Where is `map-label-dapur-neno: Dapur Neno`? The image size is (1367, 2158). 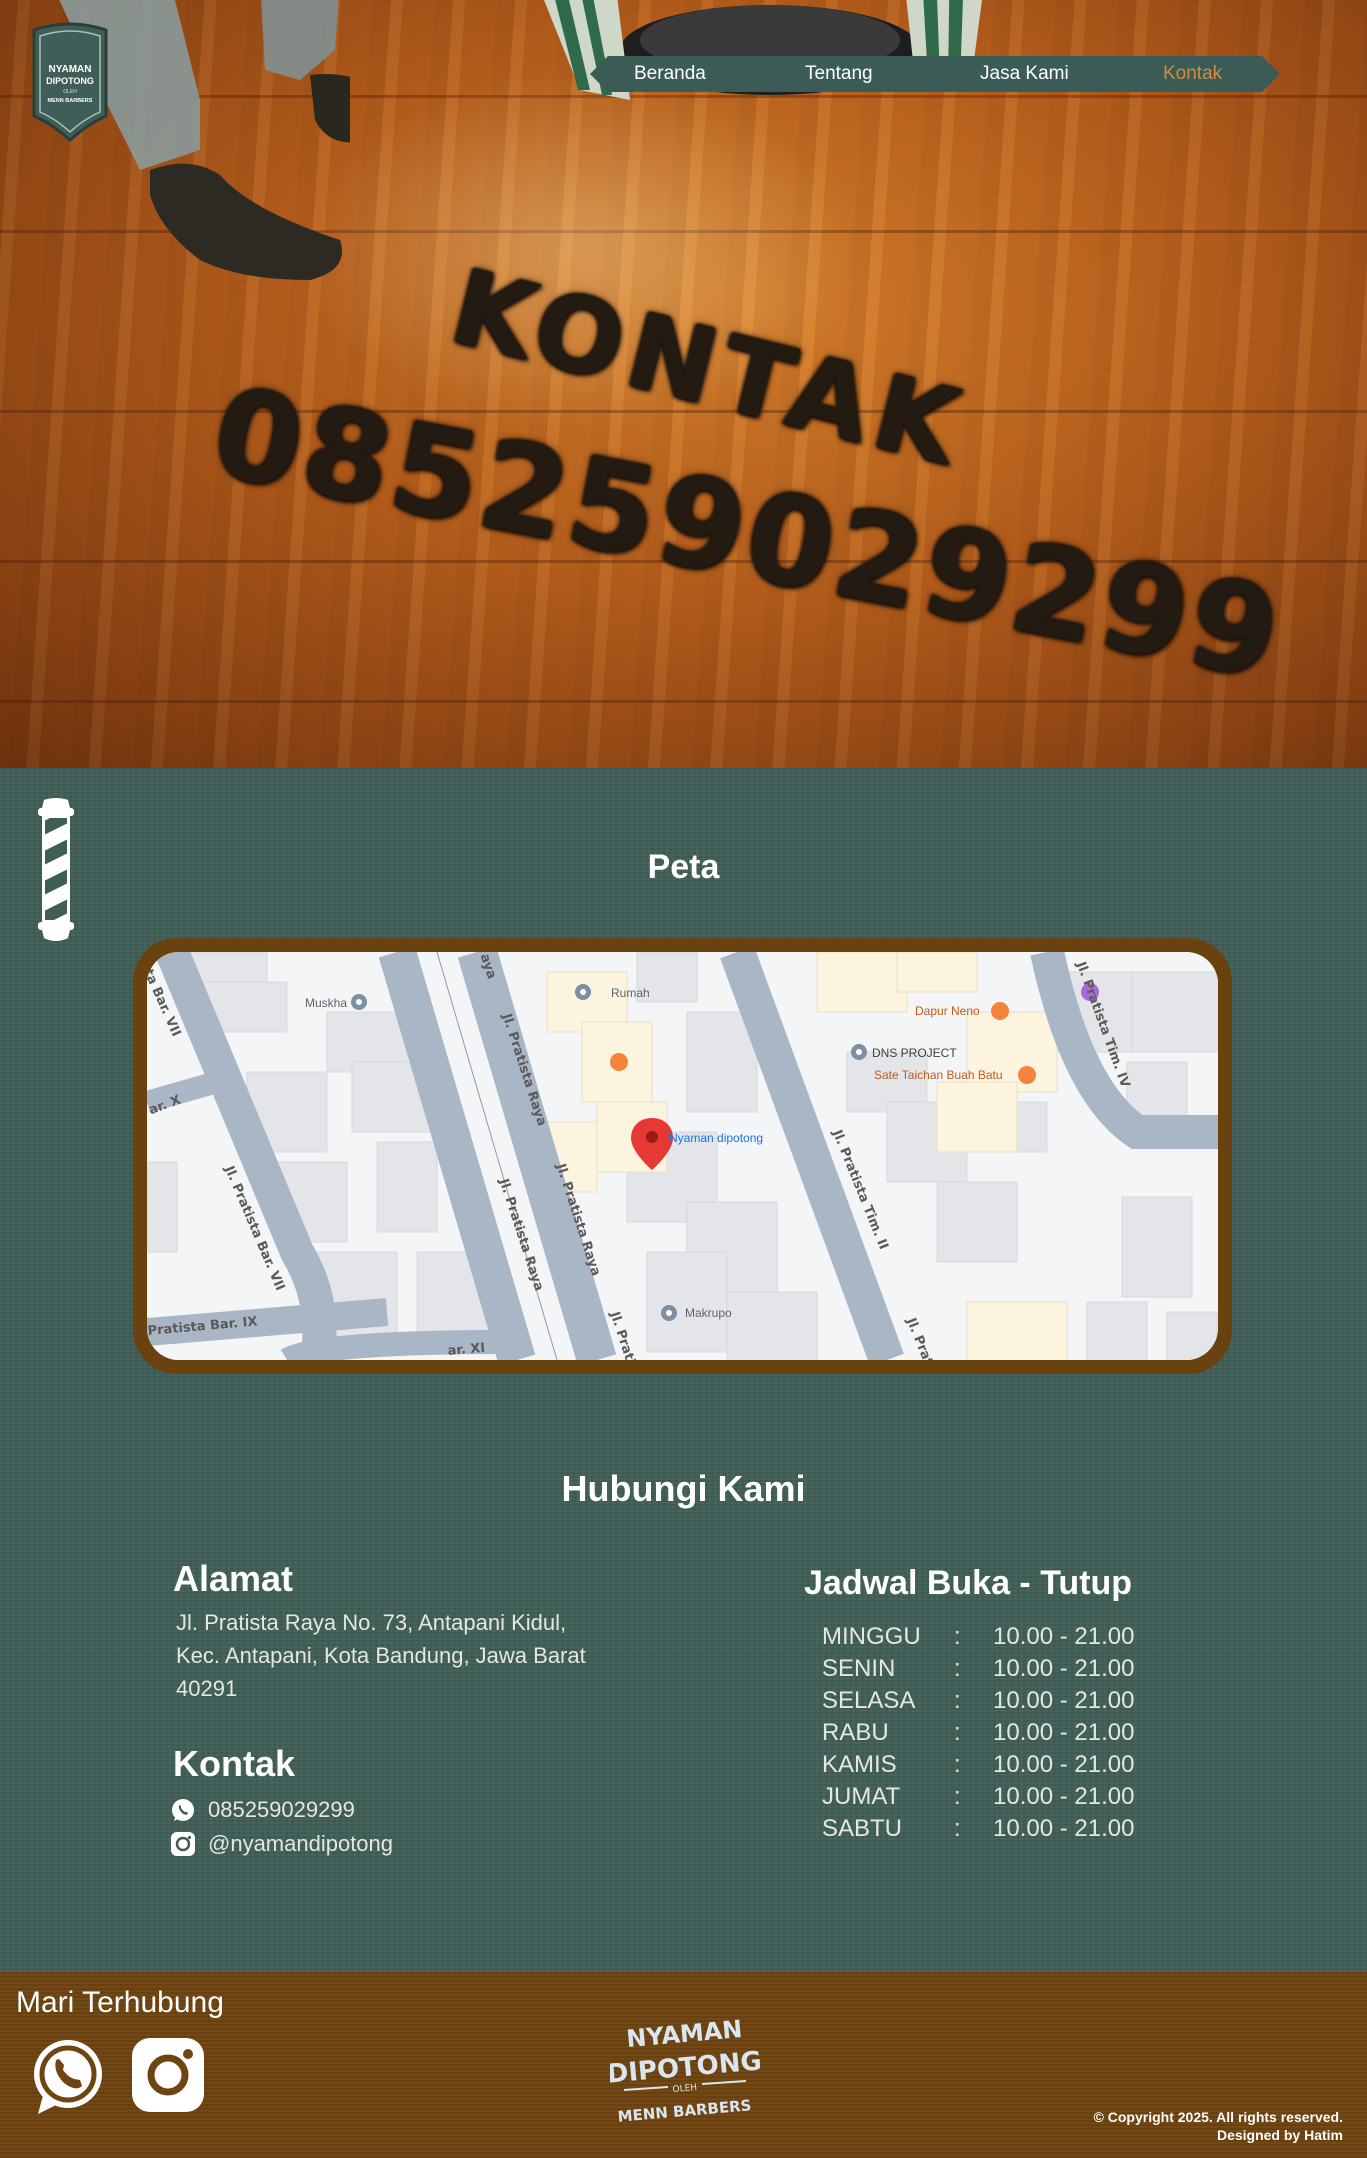
map-label-dapur-neno: Dapur Neno is located at coordinates (947, 1011).